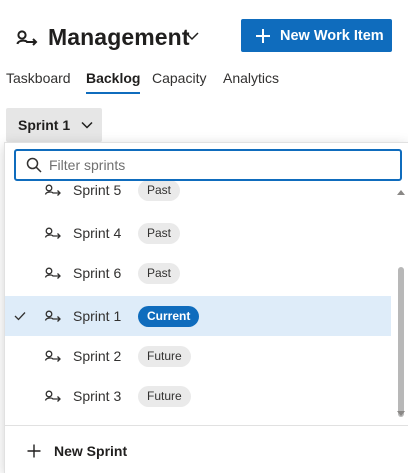 Image resolution: width=408 pixels, height=473 pixels. I want to click on status-badge: Current, so click(169, 316).